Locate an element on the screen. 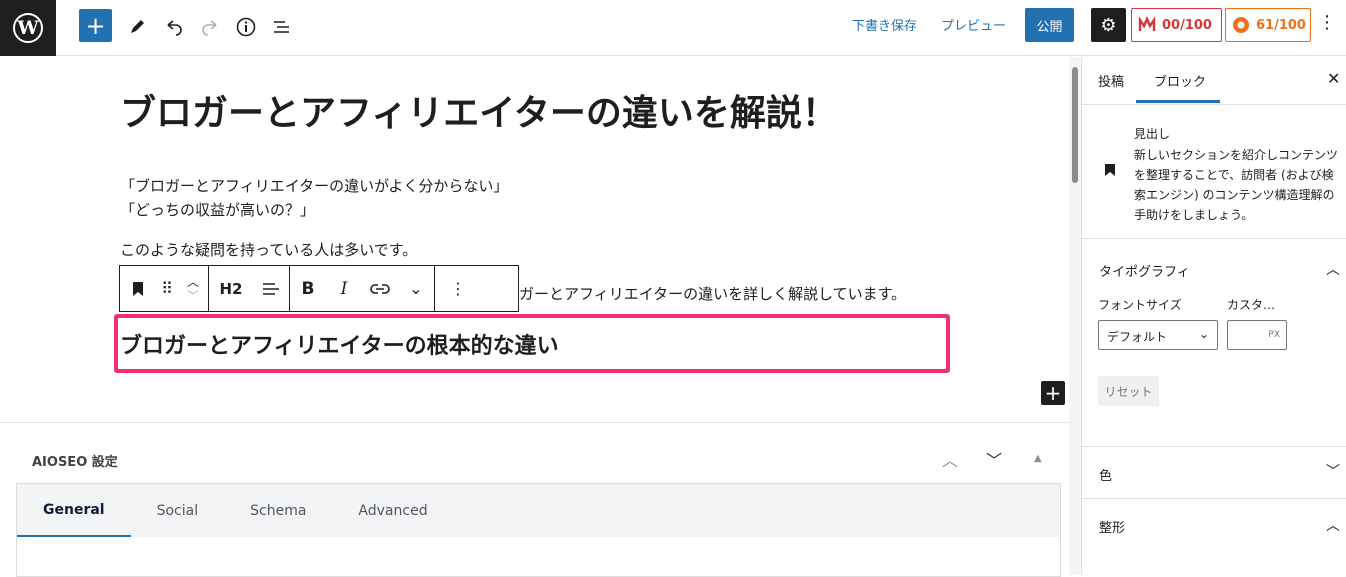 The image size is (1346, 577). tab-social: Social is located at coordinates (178, 510).